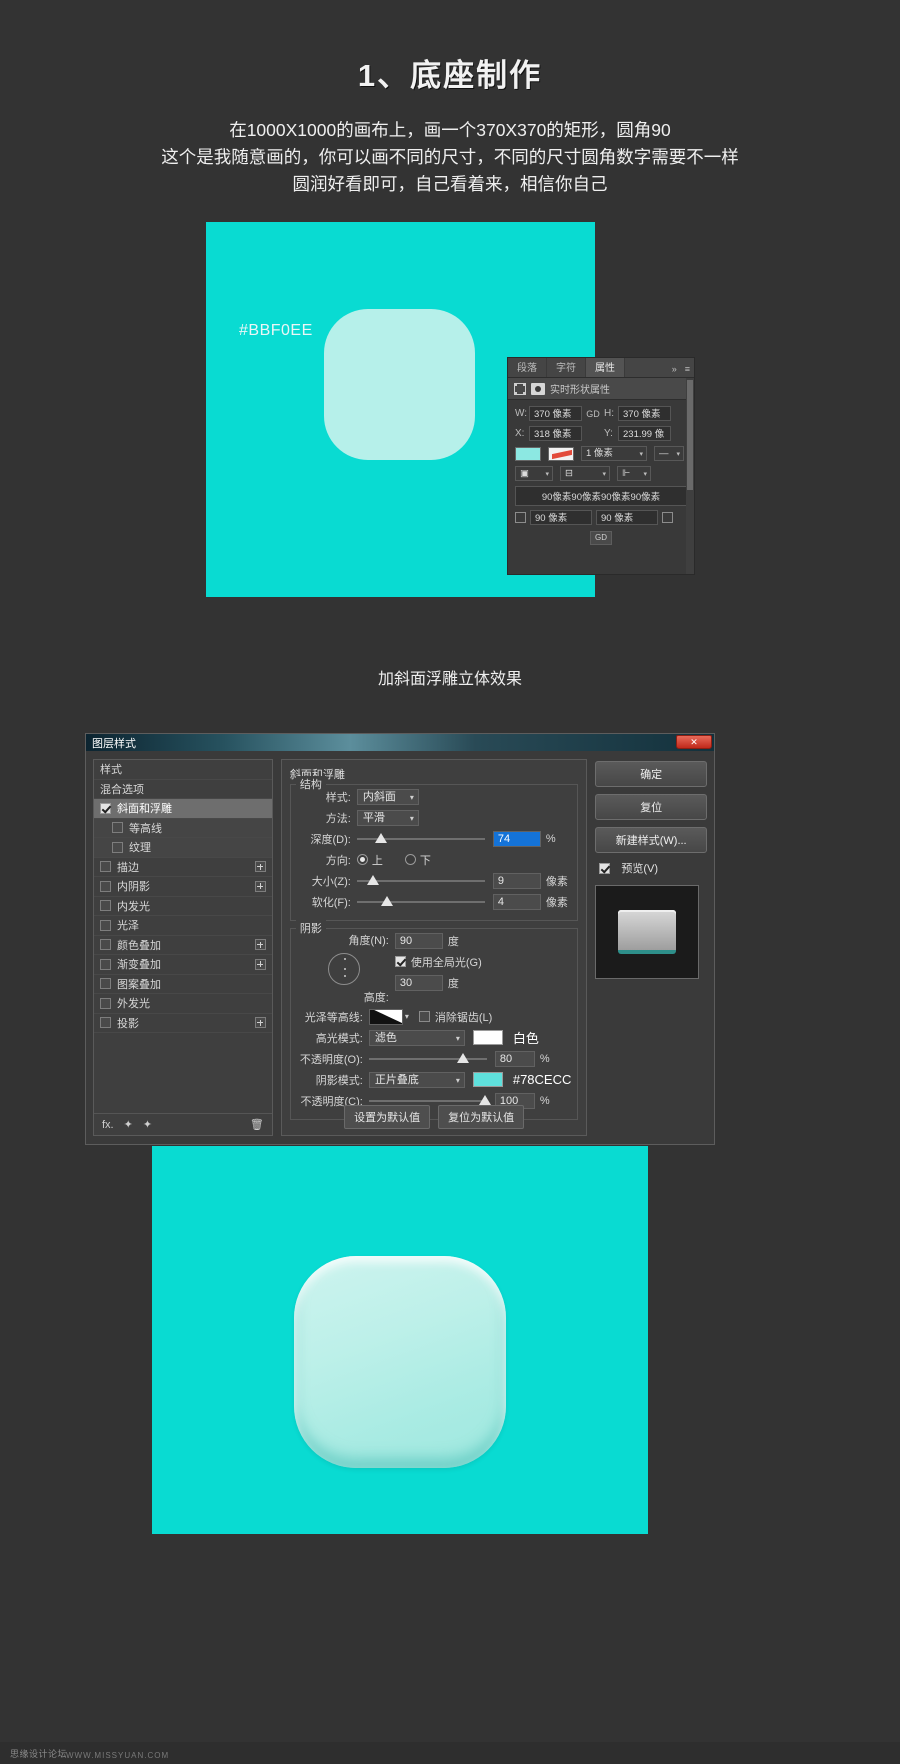  What do you see at coordinates (183, 770) in the screenshot?
I see `style-list-item-styles: 样式` at bounding box center [183, 770].